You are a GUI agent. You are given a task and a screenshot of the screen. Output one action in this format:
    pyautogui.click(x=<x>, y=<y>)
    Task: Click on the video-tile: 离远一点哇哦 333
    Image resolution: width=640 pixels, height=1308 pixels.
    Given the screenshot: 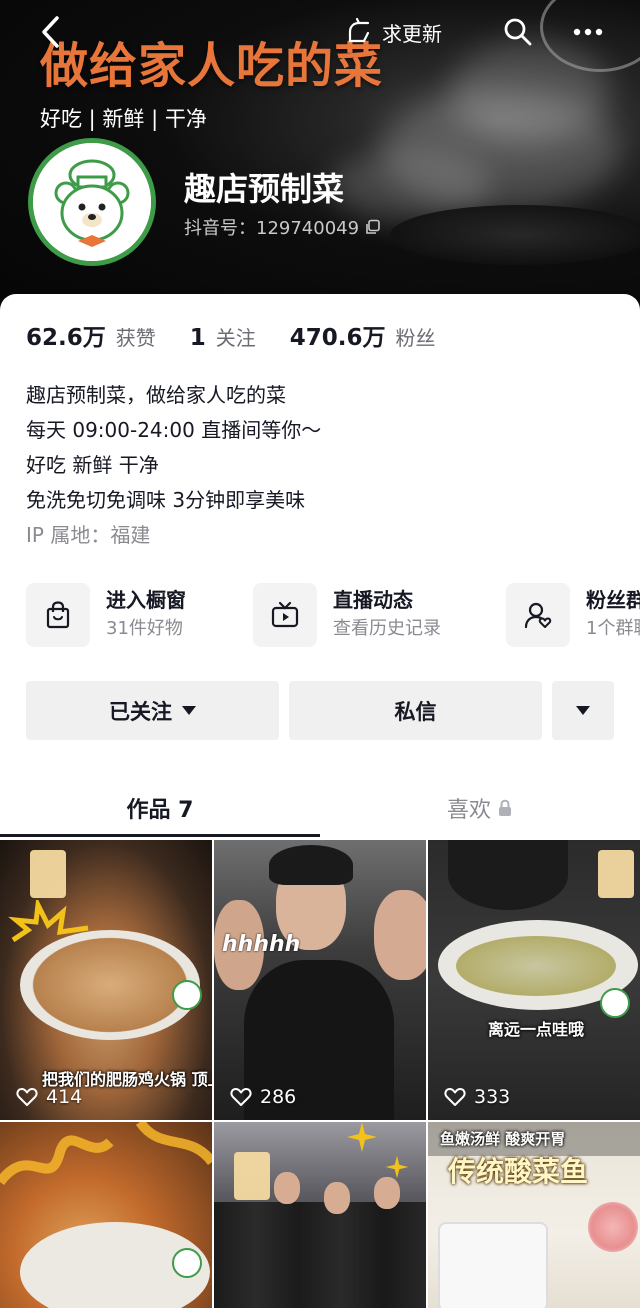 What is the action you would take?
    pyautogui.click(x=534, y=980)
    